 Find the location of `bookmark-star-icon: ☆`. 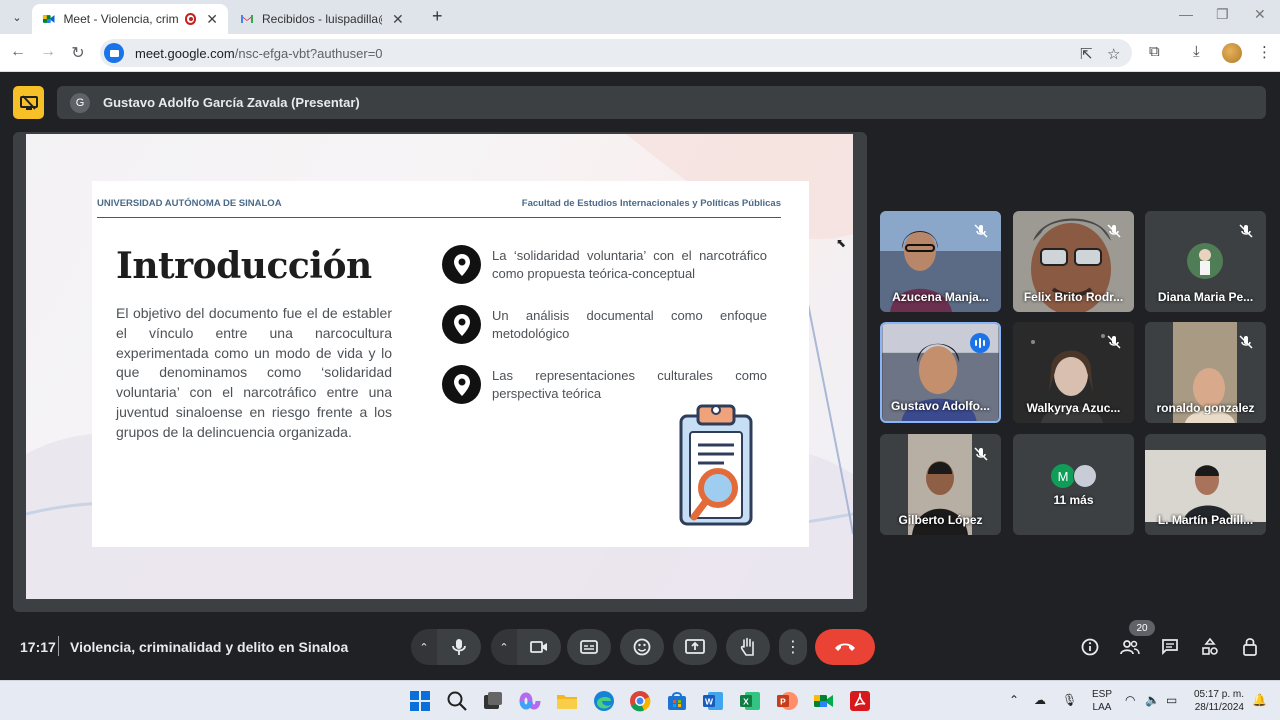

bookmark-star-icon: ☆ is located at coordinates (1113, 54).